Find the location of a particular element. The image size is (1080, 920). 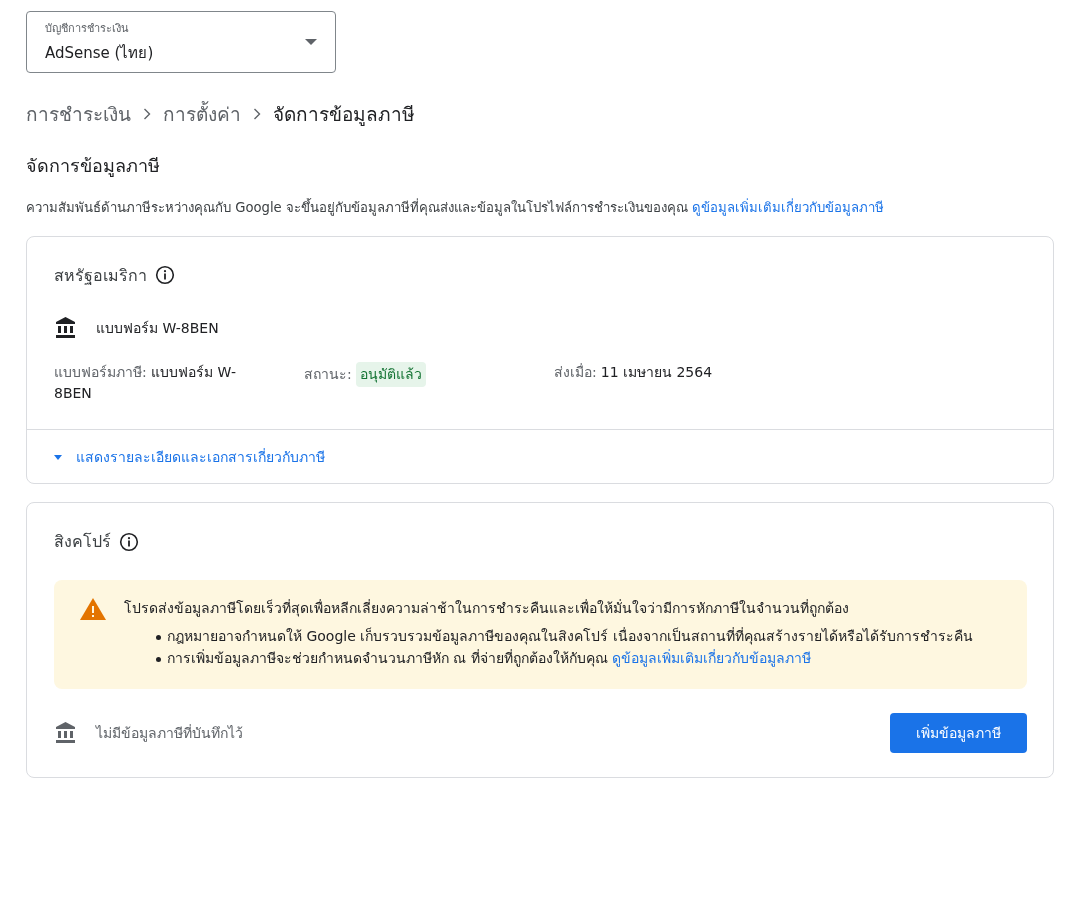

bullet-text: กฎหมายอาจกำหนดให้ Google เก็บรวบรวมข้อมูลภาษีของคุณในสิงคโปร์ เนื่องจากเป็นสถานที่ที่คุณสร้างรายได้หรือได้รับการชำระคืน is located at coordinates (570, 636).